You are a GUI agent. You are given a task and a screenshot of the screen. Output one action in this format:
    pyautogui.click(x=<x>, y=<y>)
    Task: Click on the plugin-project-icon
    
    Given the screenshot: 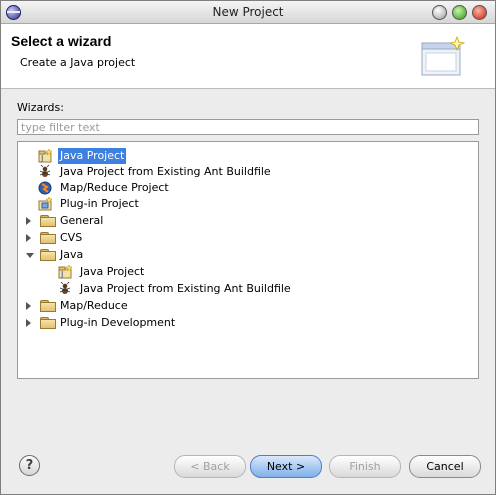 What is the action you would take?
    pyautogui.click(x=45, y=204)
    